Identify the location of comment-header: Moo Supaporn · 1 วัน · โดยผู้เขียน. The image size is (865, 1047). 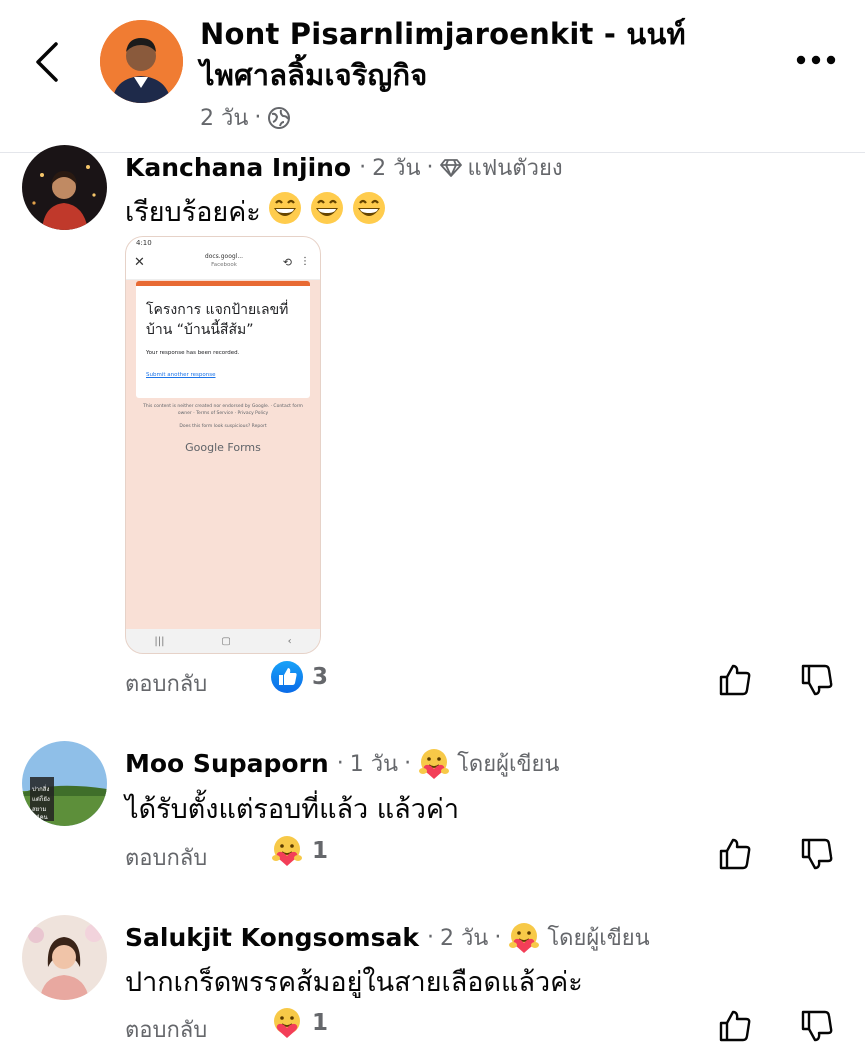
(342, 763).